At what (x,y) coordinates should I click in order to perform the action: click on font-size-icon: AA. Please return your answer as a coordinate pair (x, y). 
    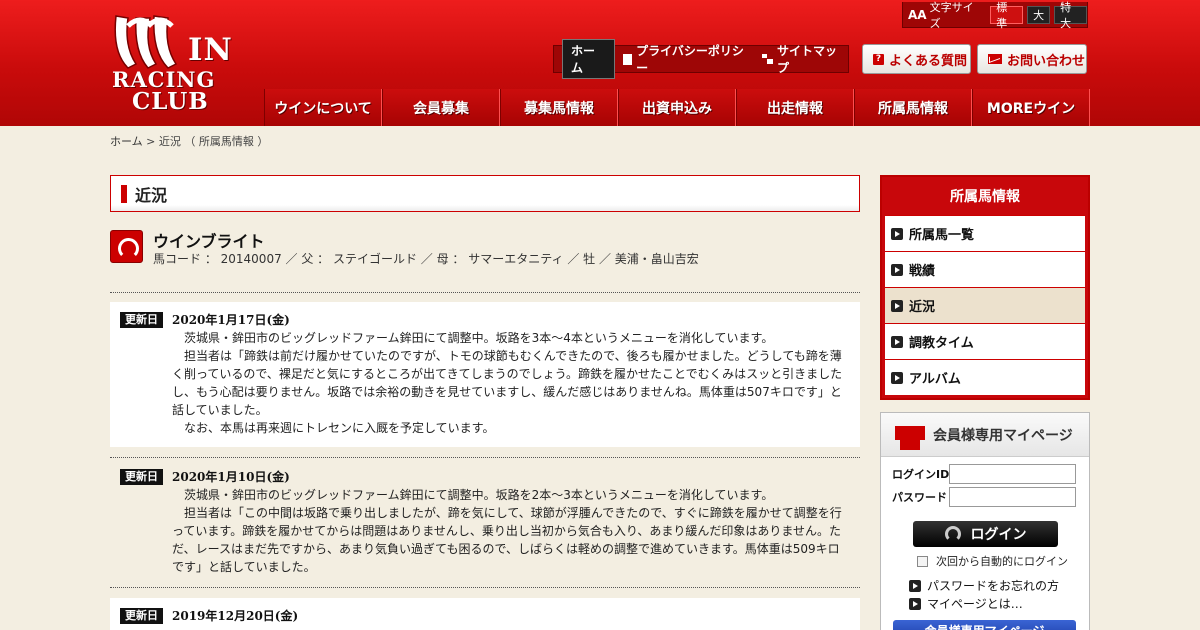
    Looking at the image, I should click on (917, 14).